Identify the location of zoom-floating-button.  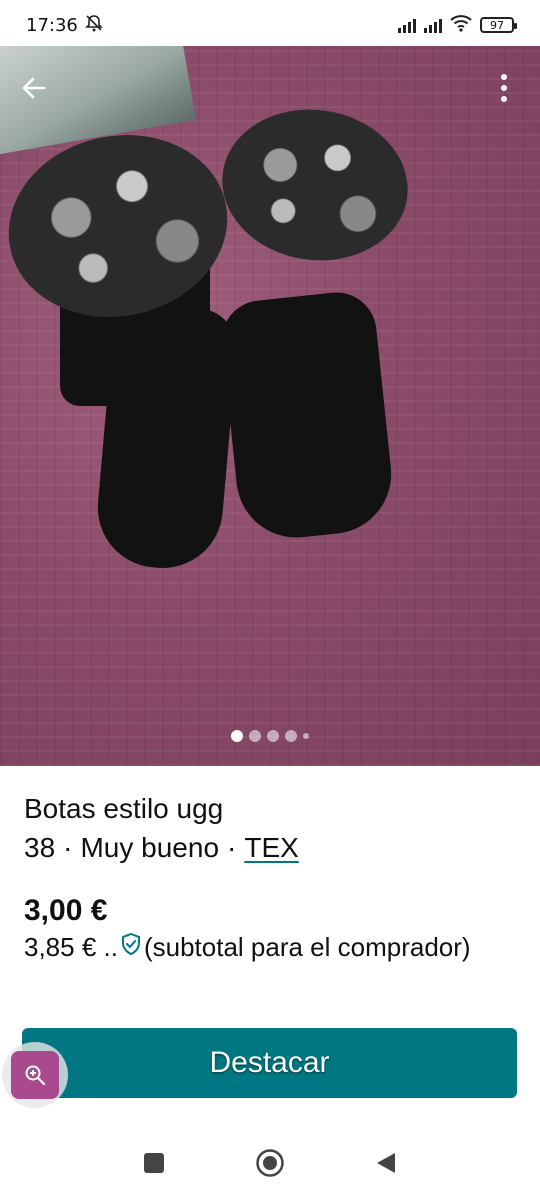
(35, 1075).